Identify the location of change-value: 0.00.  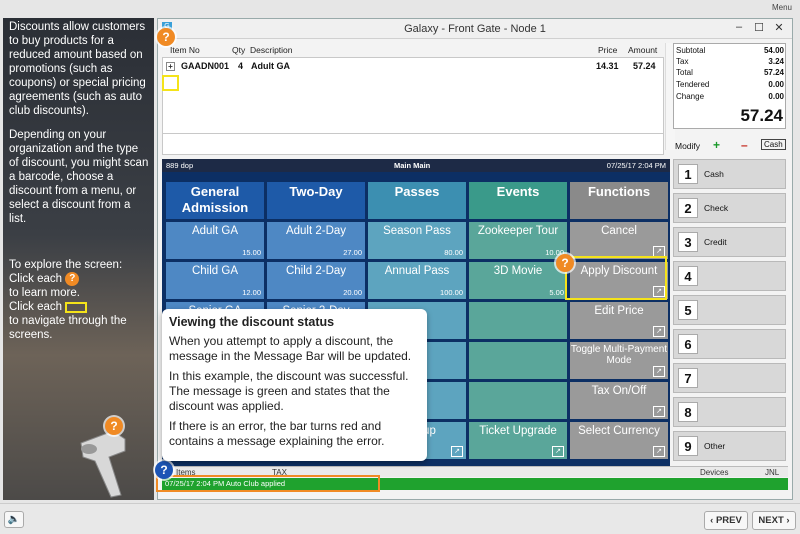
(776, 96).